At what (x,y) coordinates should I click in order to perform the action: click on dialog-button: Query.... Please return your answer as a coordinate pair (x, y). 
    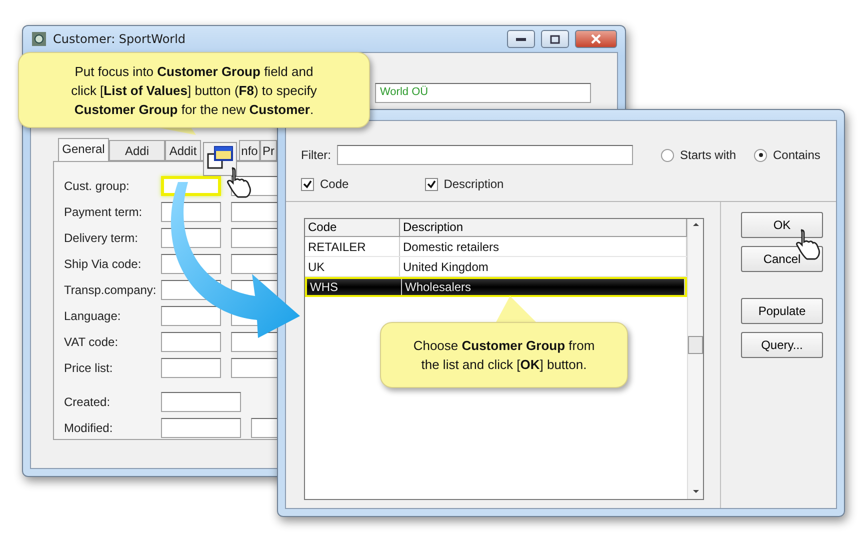
    Looking at the image, I should click on (782, 345).